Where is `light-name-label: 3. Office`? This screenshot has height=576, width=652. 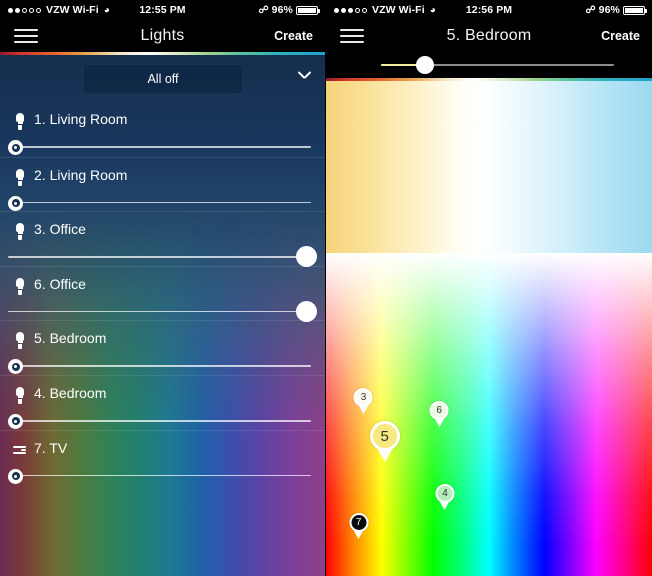
light-name-label: 3. Office is located at coordinates (60, 229).